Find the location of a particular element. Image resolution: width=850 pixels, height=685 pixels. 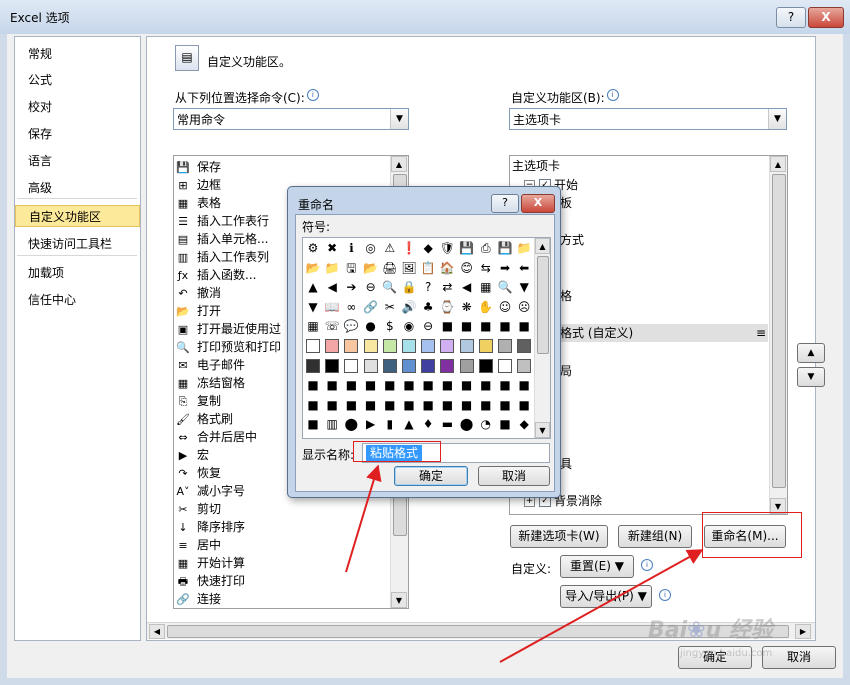

annotation-arrows is located at coordinates (524, 563).